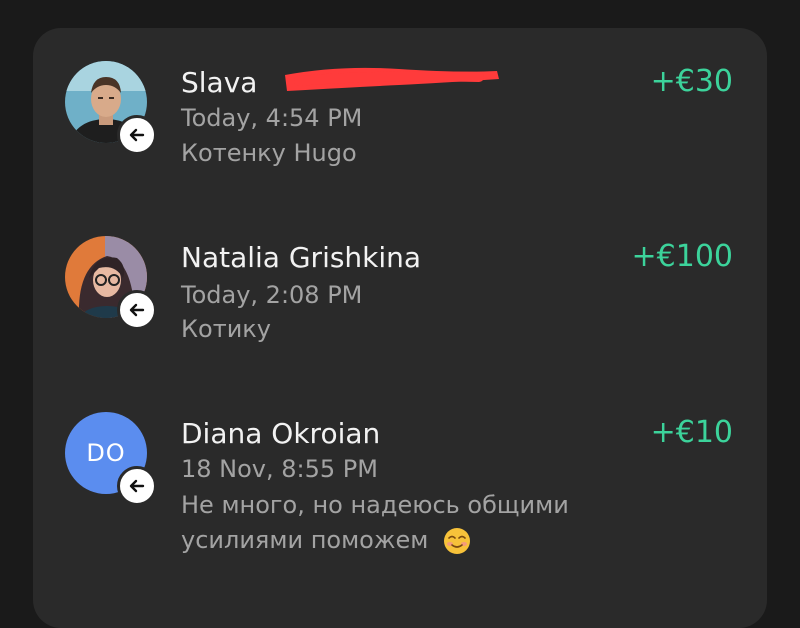  I want to click on amount: +€100, so click(682, 256).